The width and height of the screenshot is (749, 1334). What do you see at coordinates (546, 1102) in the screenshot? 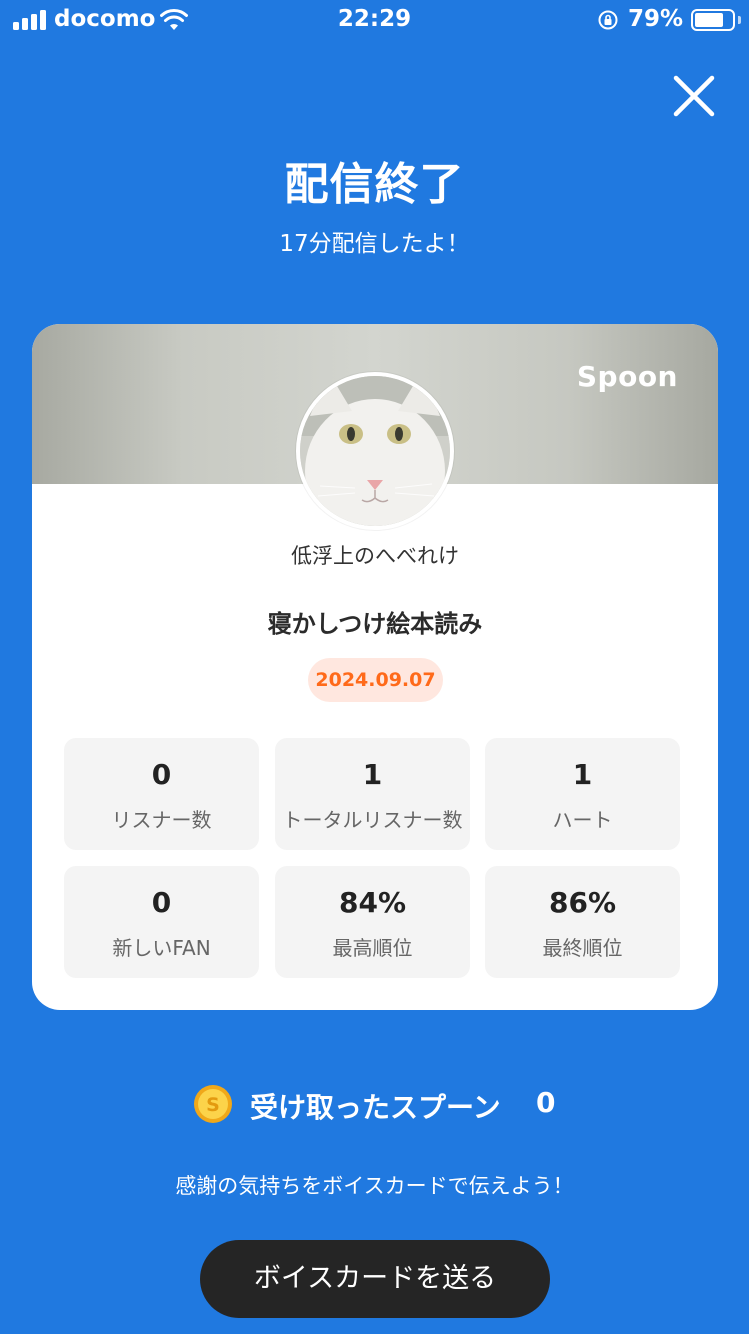
I see `spoon-count: 0` at bounding box center [546, 1102].